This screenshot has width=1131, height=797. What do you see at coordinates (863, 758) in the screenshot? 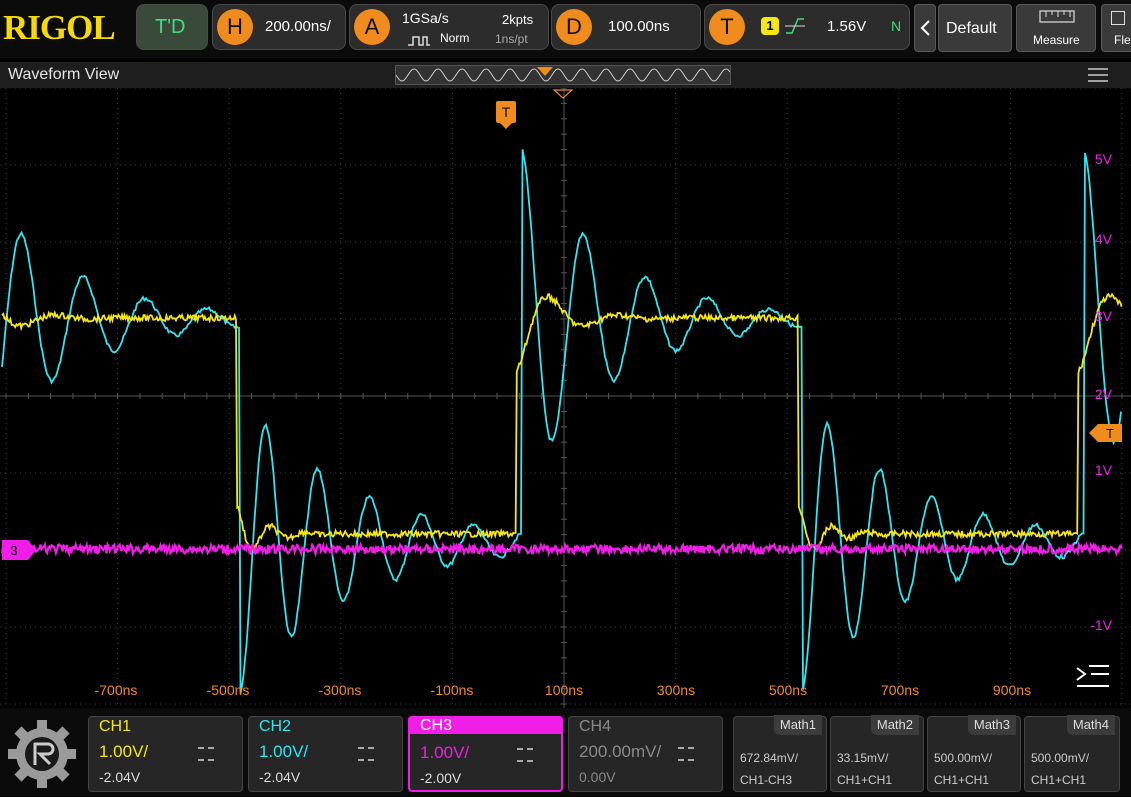
I see `math2-scale: 33.15mV/` at bounding box center [863, 758].